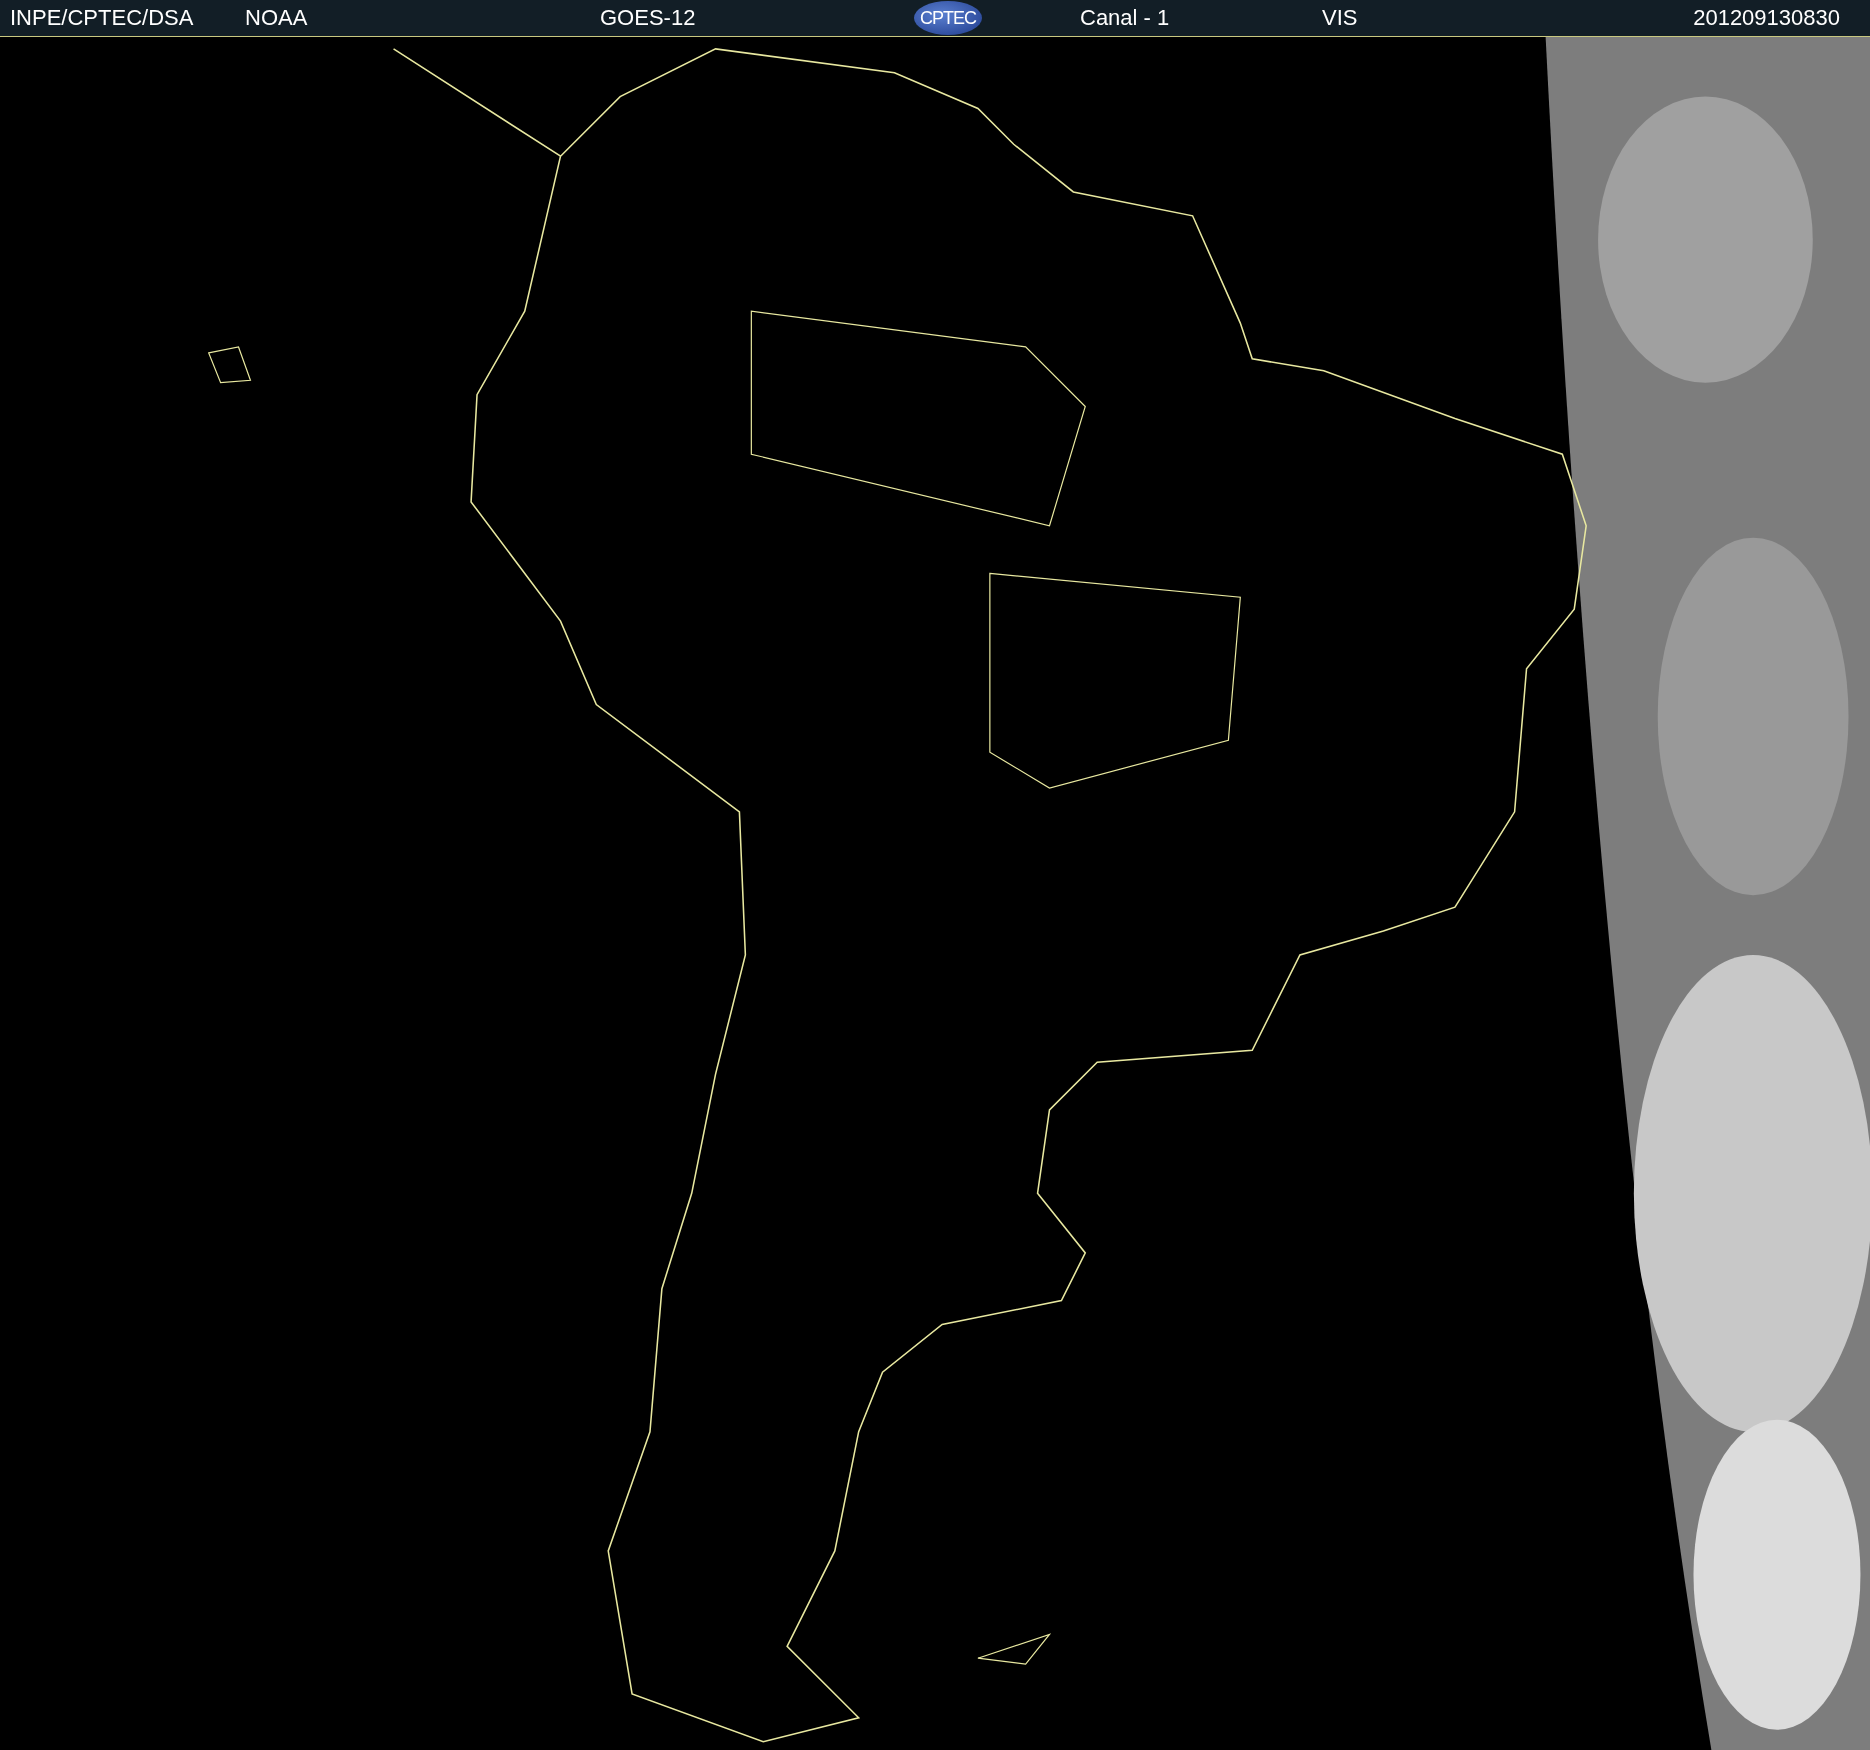 This screenshot has width=1870, height=1750. What do you see at coordinates (102, 18) in the screenshot?
I see `source-label: INPE/CPTEC/DSA` at bounding box center [102, 18].